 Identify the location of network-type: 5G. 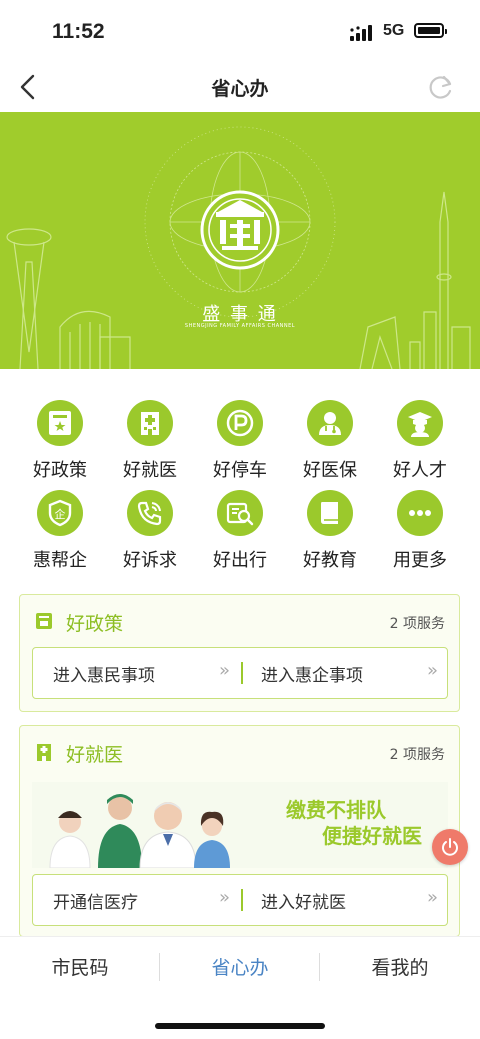
(394, 30).